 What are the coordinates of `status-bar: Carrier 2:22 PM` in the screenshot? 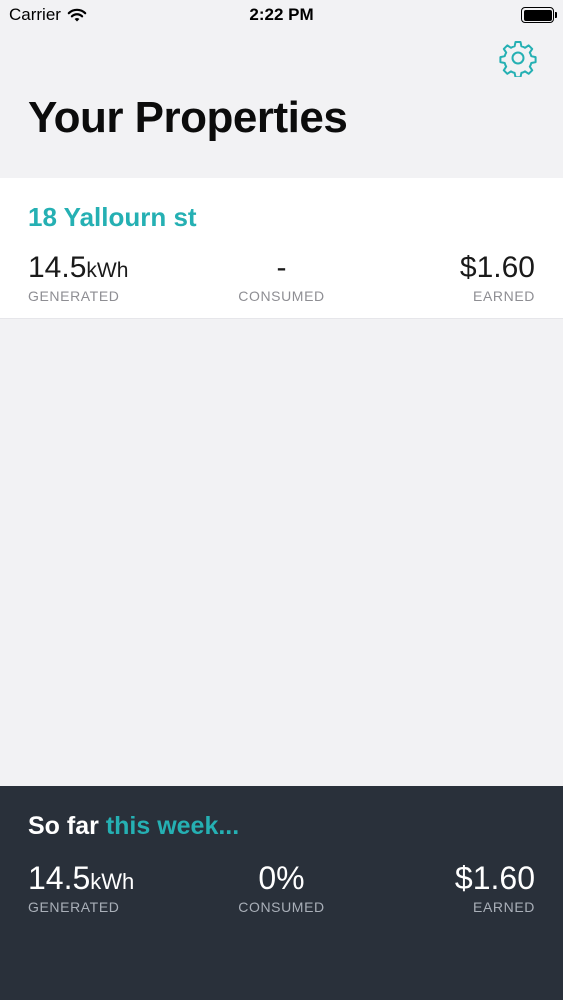 It's located at (281, 15).